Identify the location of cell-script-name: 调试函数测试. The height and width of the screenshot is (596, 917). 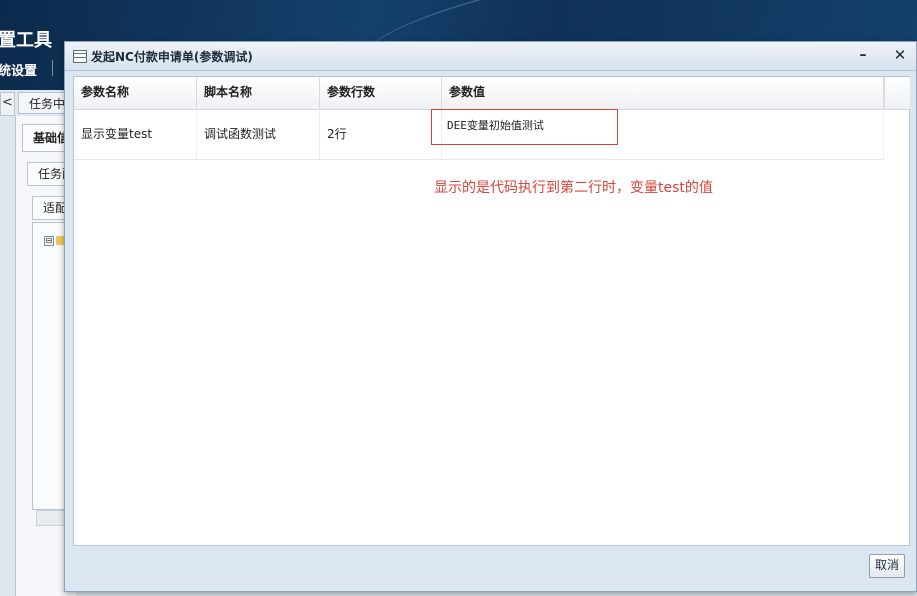
(258, 134).